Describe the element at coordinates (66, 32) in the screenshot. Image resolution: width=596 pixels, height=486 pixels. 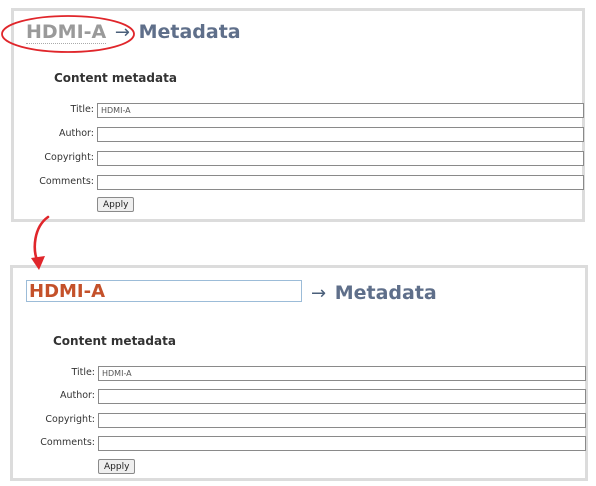
I see `channel-name-link: HDMI-A` at that location.